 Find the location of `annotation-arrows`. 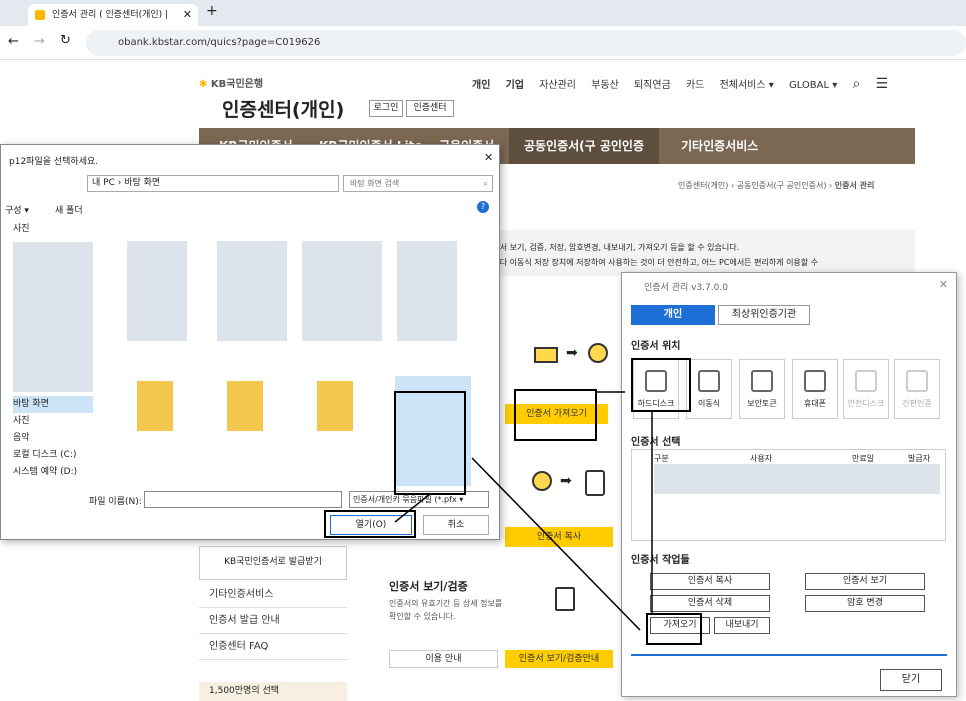

annotation-arrows is located at coordinates (523, 511).